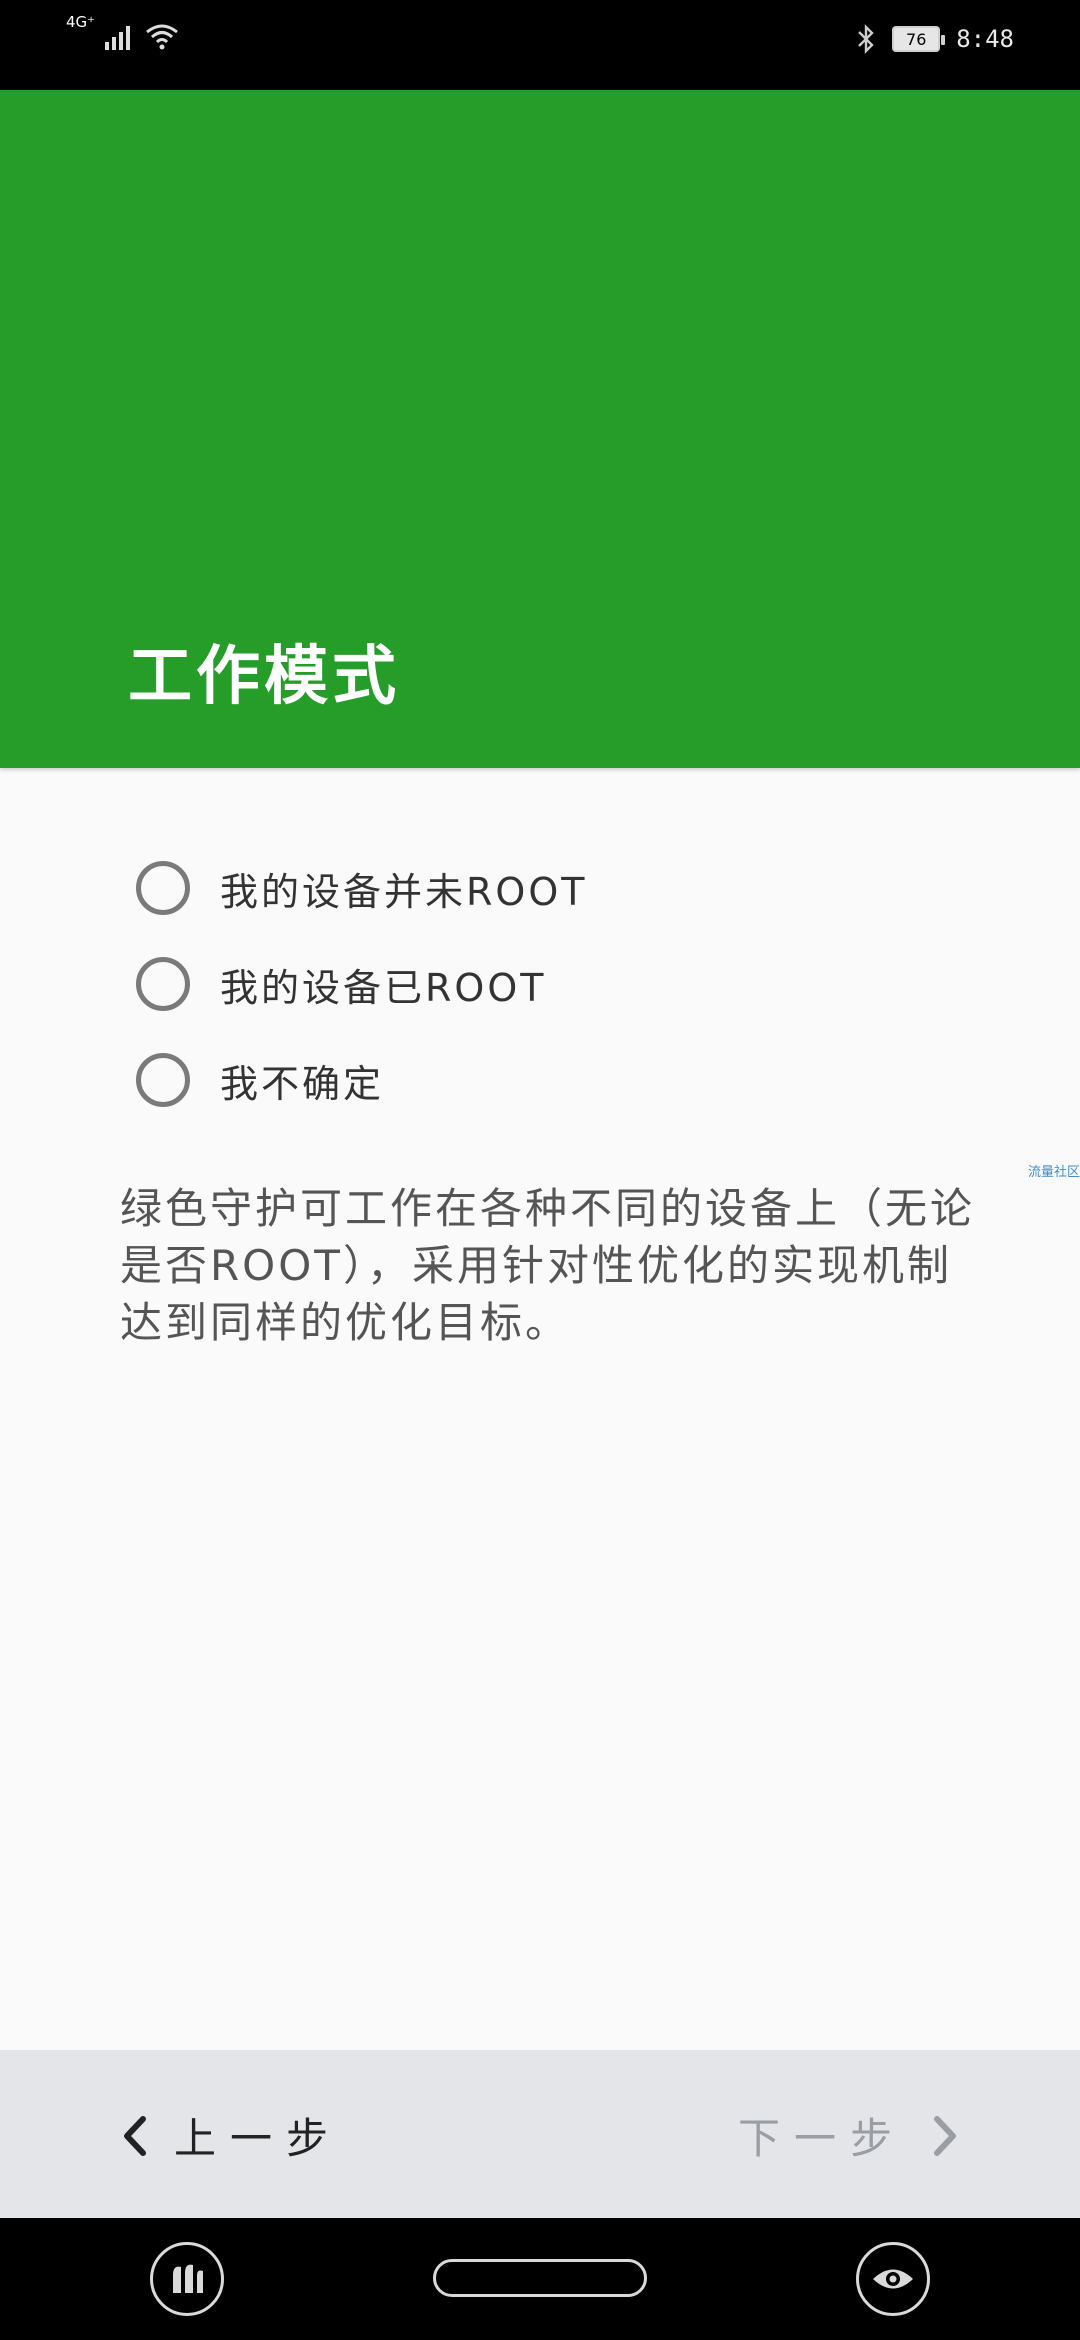  I want to click on option-label: 我的设备并未ROOT, so click(404, 891).